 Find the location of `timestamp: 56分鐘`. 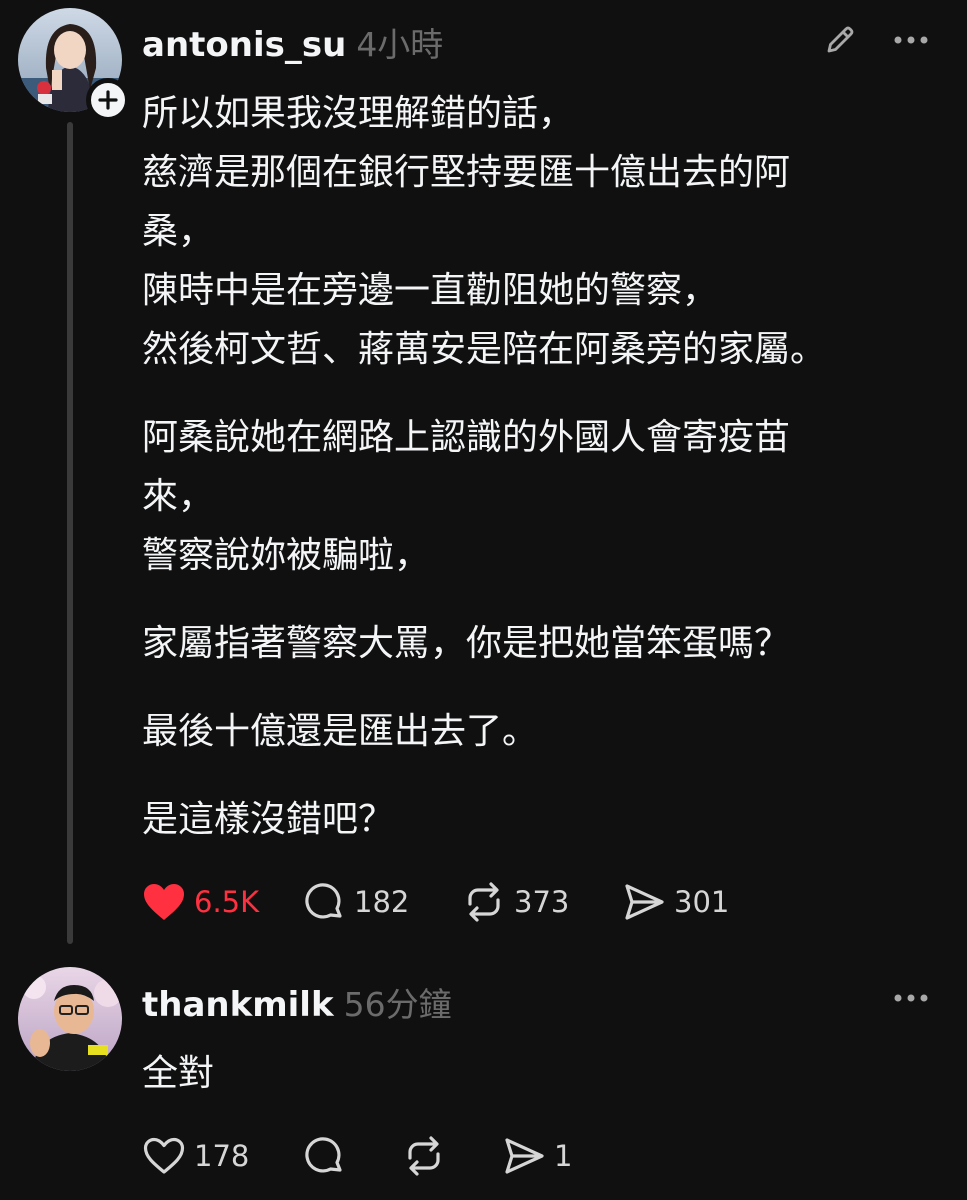

timestamp: 56分鐘 is located at coordinates (397, 1004).